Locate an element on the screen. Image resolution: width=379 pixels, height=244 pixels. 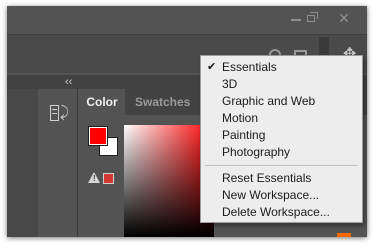
tab-swatches: Swatches is located at coordinates (170, 102).